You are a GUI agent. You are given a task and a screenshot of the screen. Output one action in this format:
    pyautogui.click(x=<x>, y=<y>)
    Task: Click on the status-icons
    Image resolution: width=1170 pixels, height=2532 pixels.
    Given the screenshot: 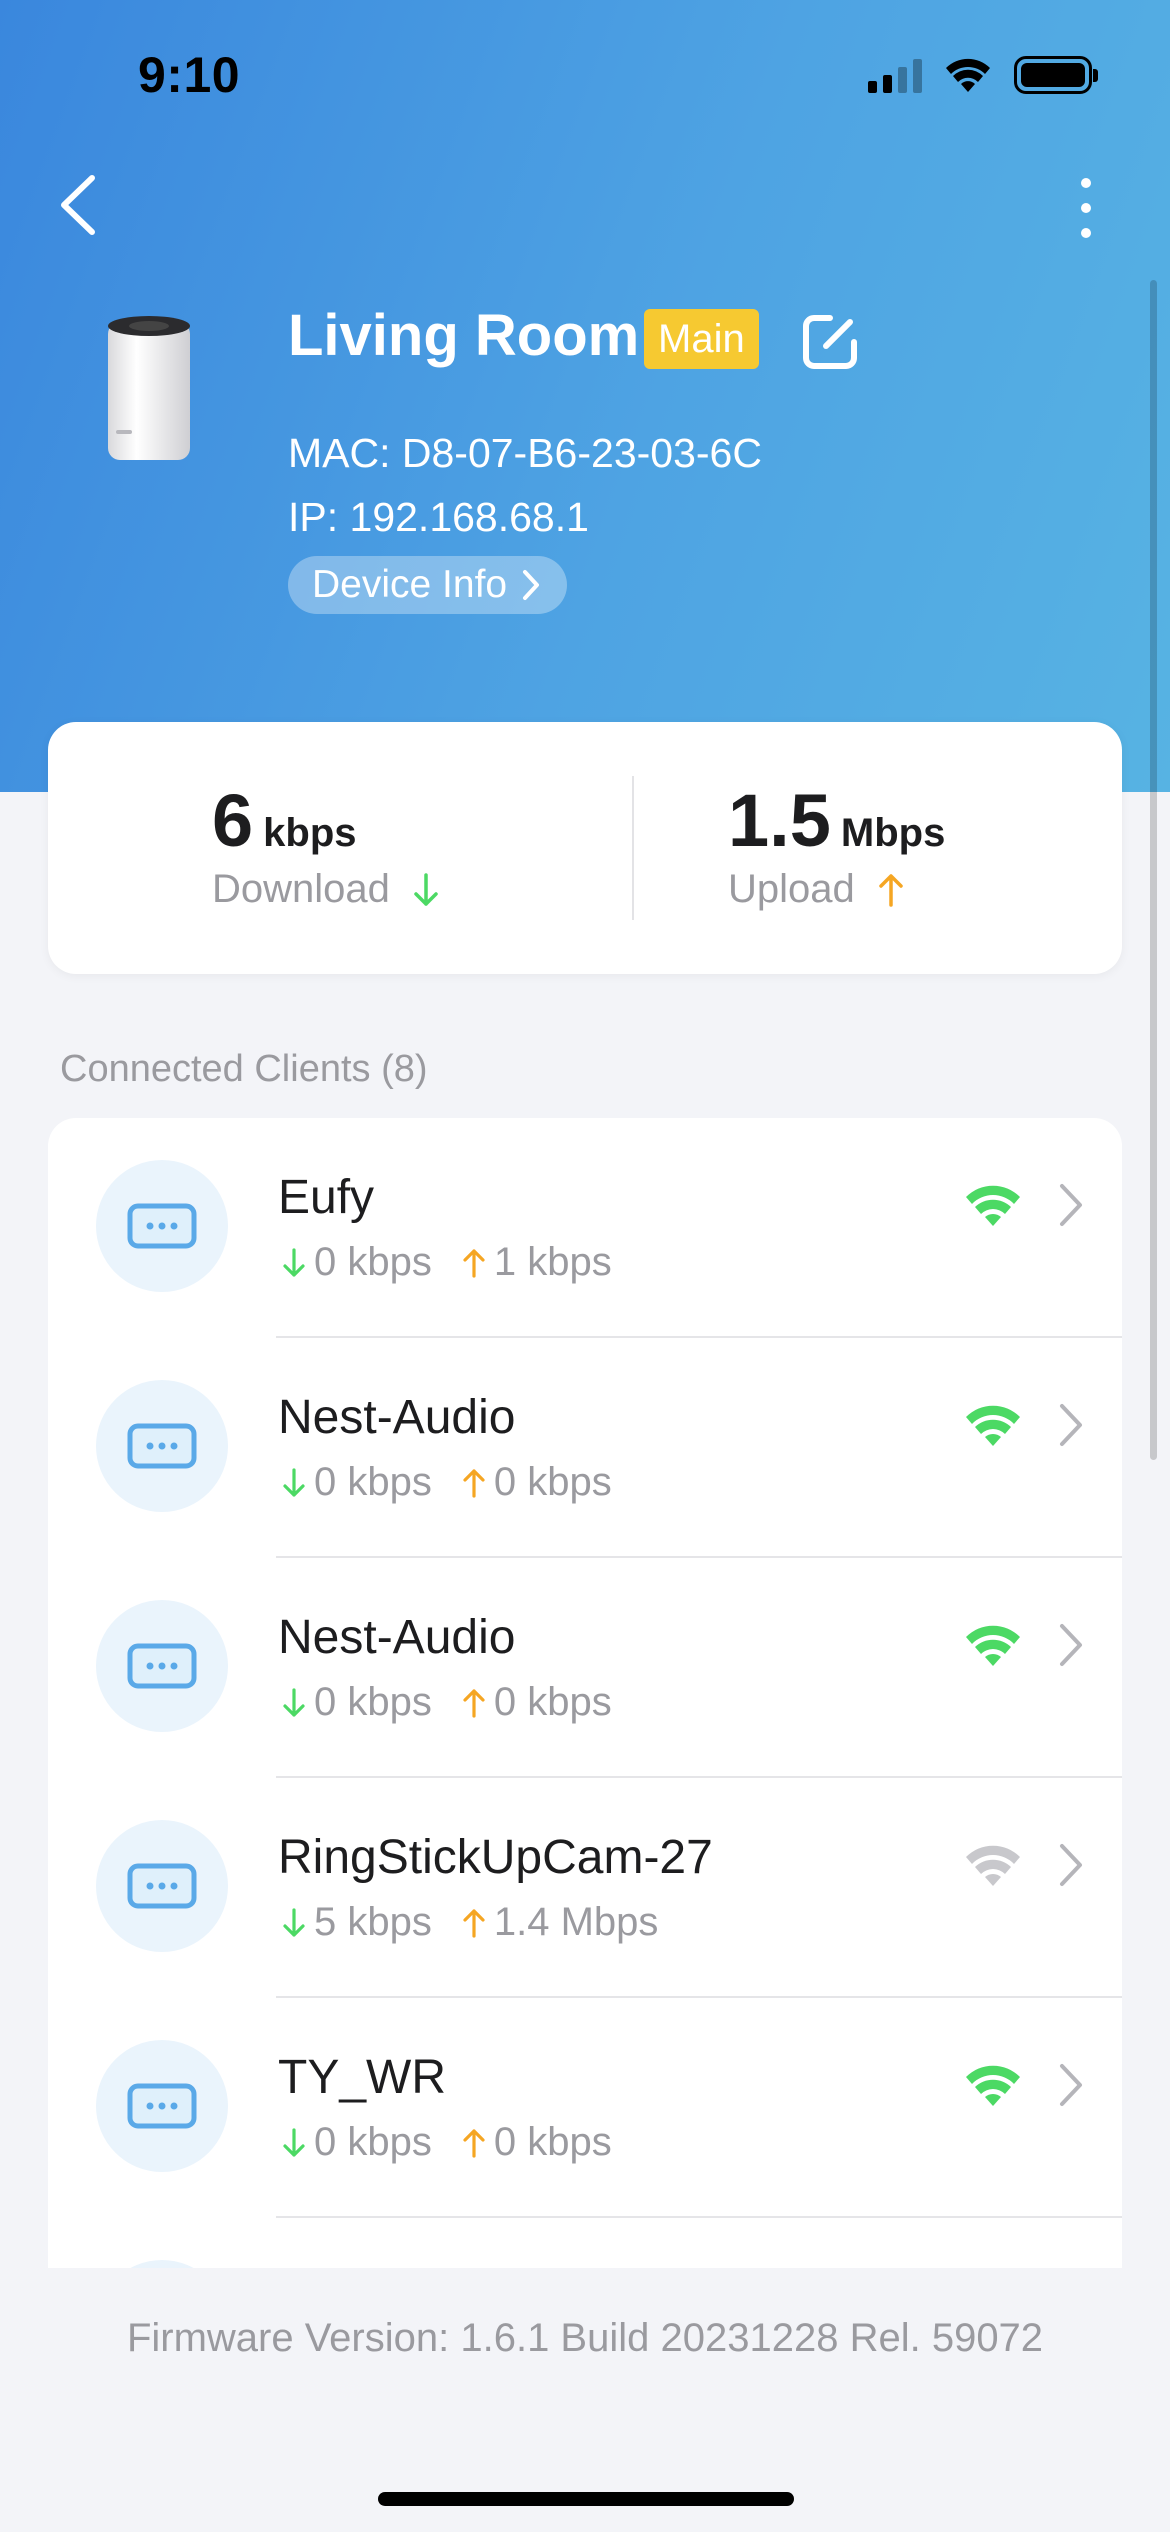 What is the action you would take?
    pyautogui.click(x=983, y=75)
    